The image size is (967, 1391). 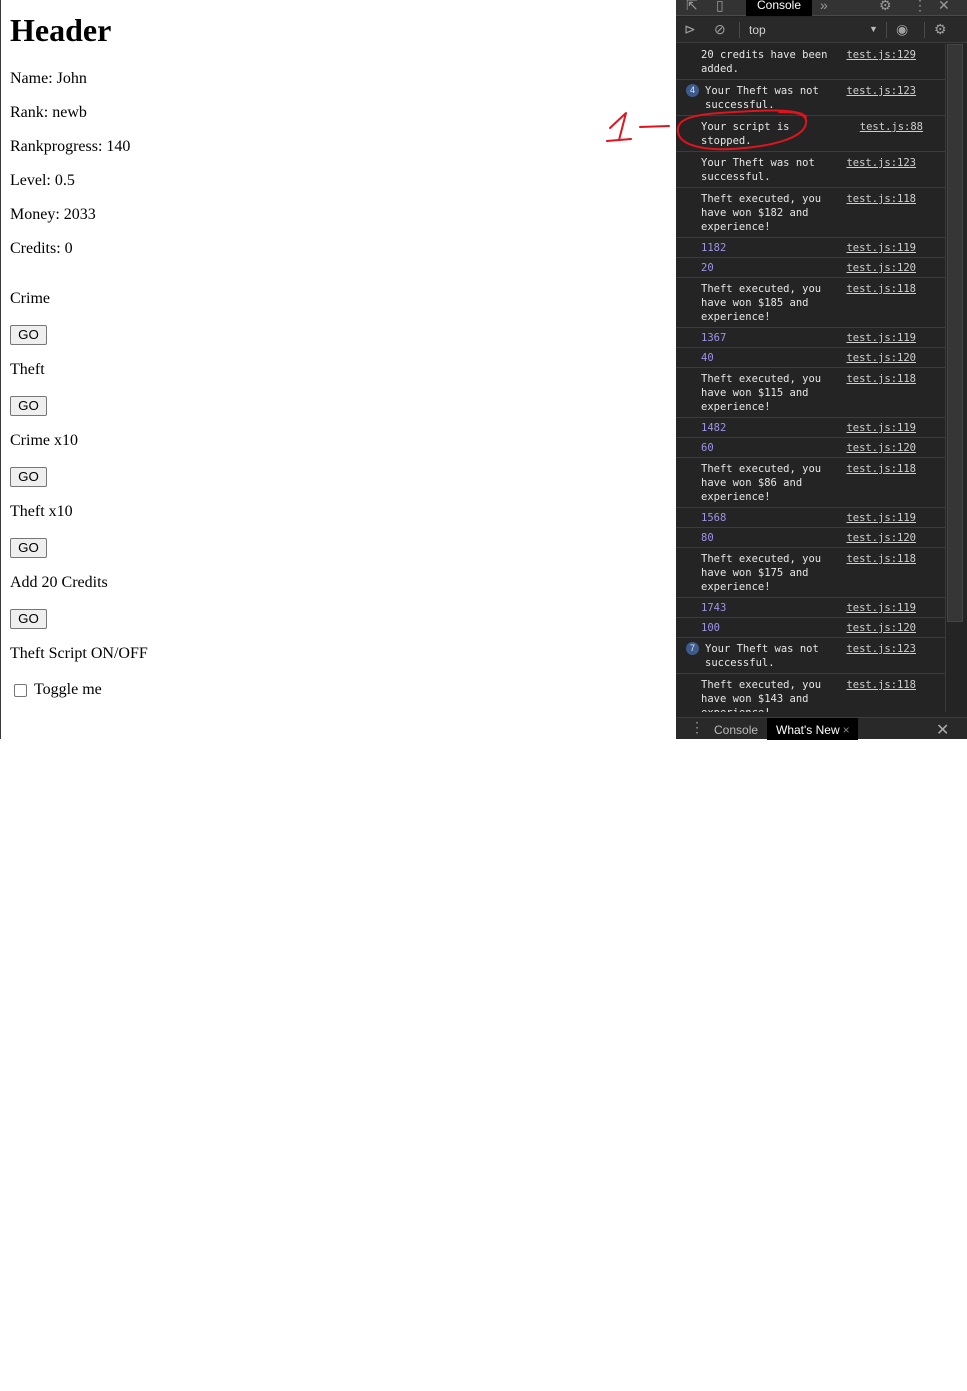 What do you see at coordinates (955, 333) in the screenshot?
I see `scrollbar-thumb` at bounding box center [955, 333].